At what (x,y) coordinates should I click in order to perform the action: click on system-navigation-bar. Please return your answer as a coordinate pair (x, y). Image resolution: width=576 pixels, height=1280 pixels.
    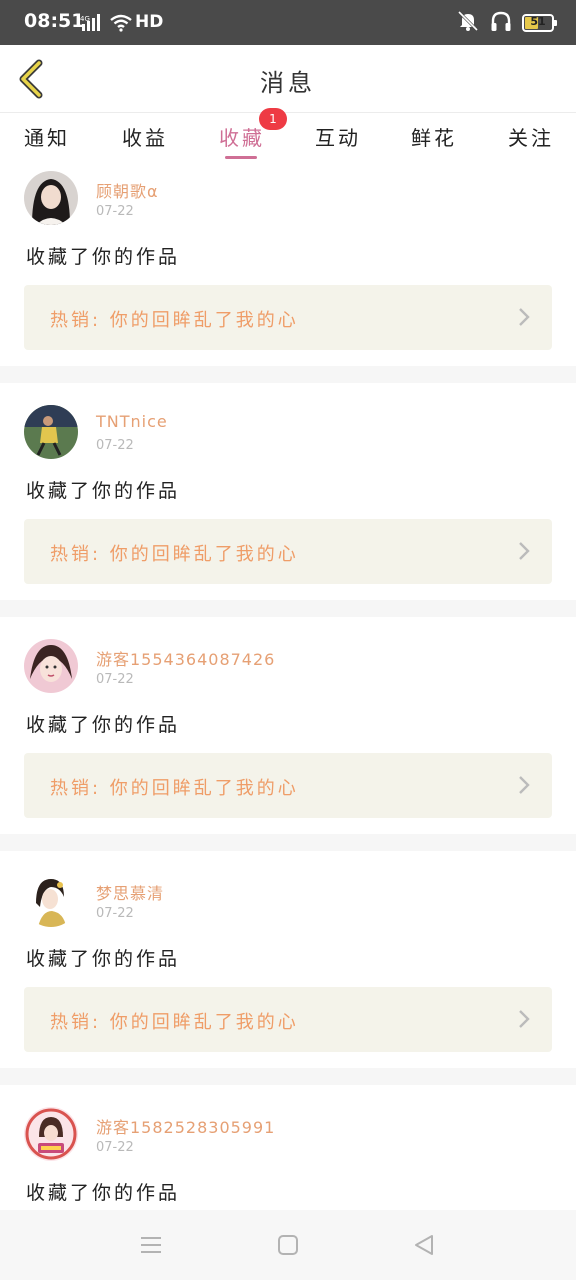
    Looking at the image, I should click on (288, 1245).